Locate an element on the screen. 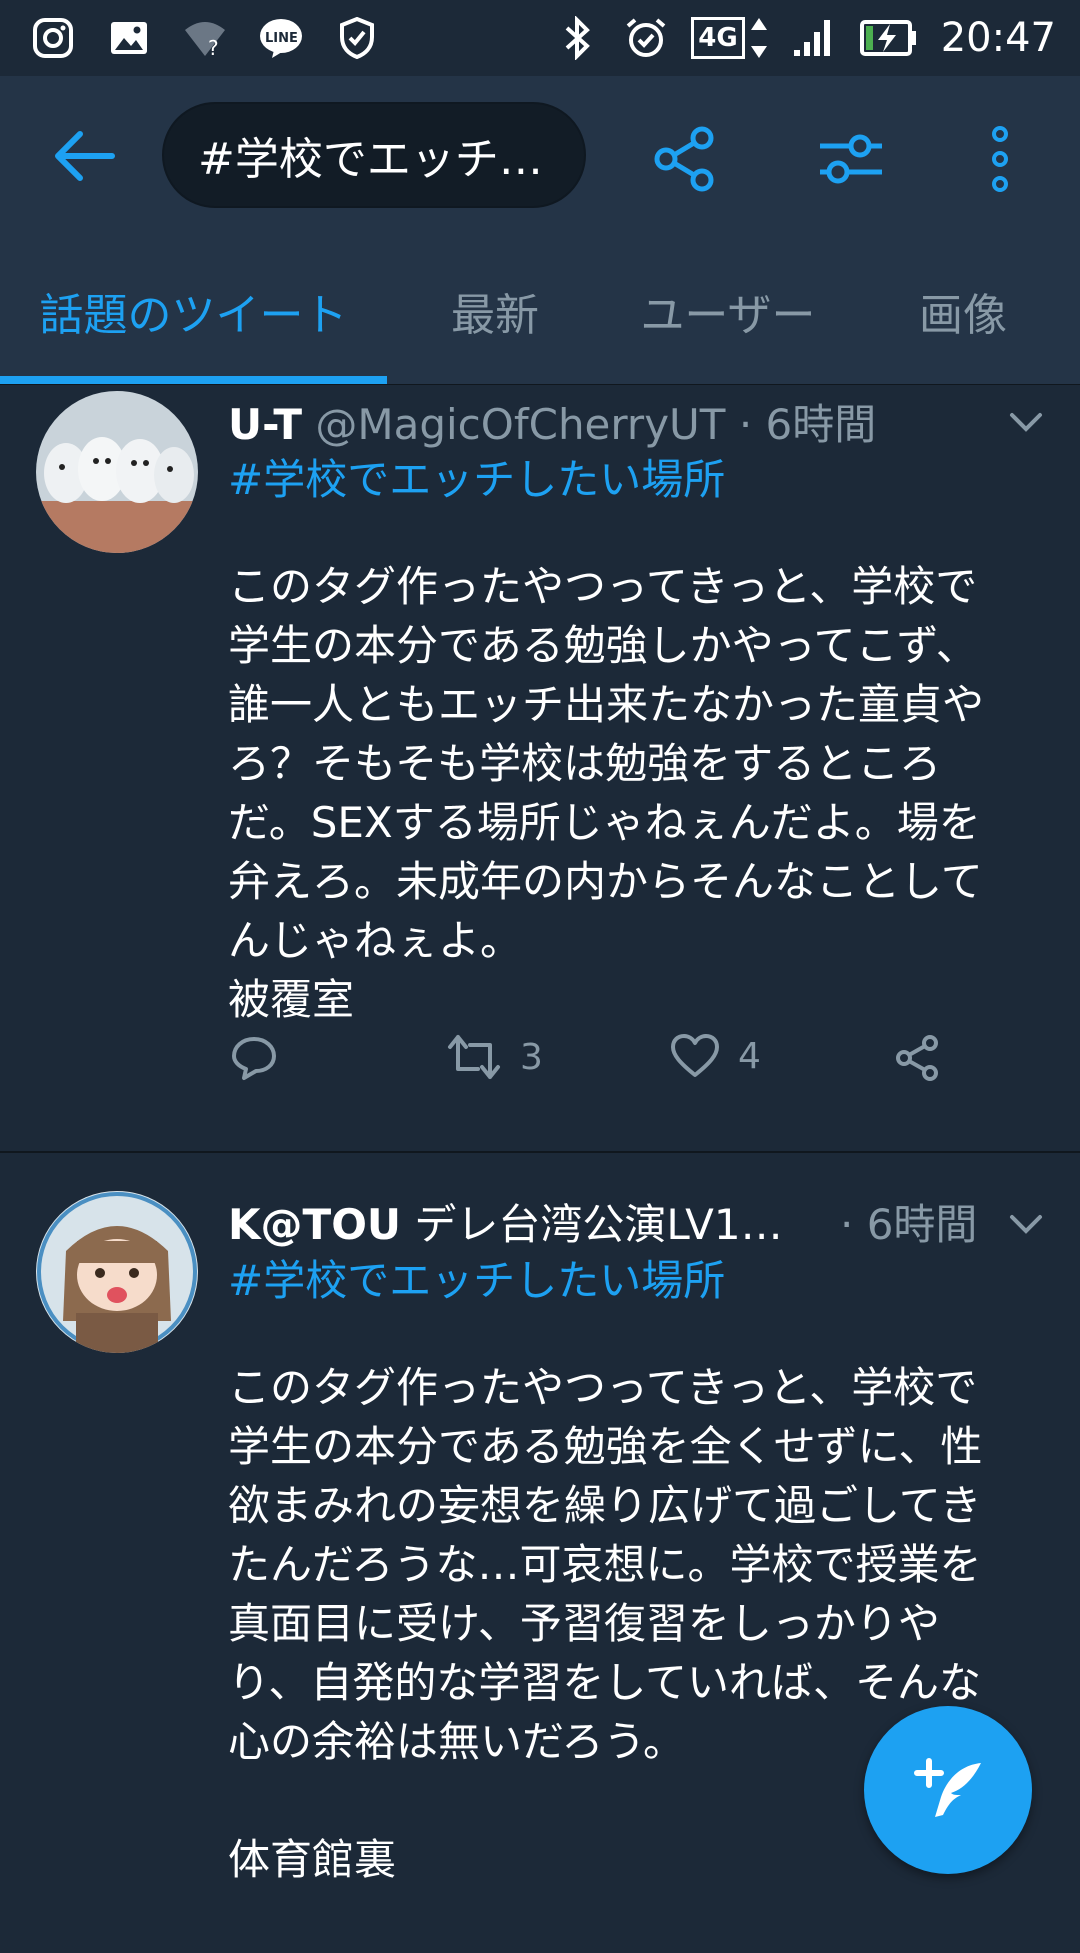  tab-top: 話題のツイート is located at coordinates (193, 311).